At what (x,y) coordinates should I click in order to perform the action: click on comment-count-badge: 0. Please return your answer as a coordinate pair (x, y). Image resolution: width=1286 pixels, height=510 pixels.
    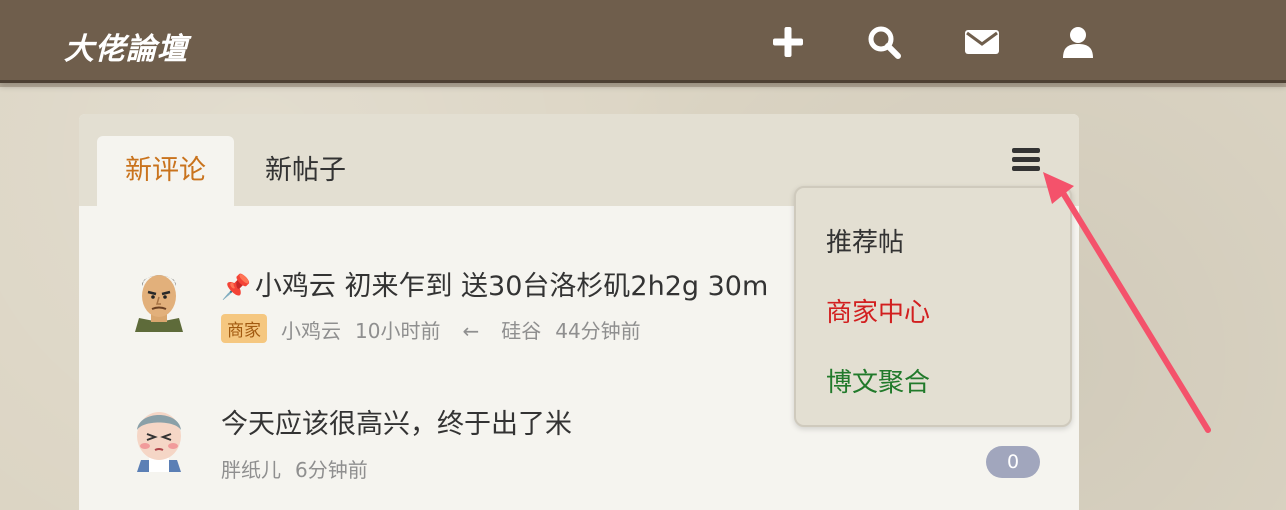
    Looking at the image, I should click on (1013, 462).